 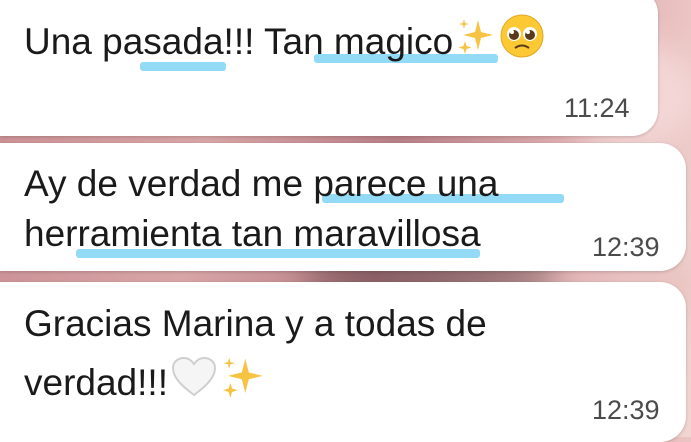 What do you see at coordinates (261, 183) in the screenshot?
I see `message-text-line-1: Ay de verdad me parece una` at bounding box center [261, 183].